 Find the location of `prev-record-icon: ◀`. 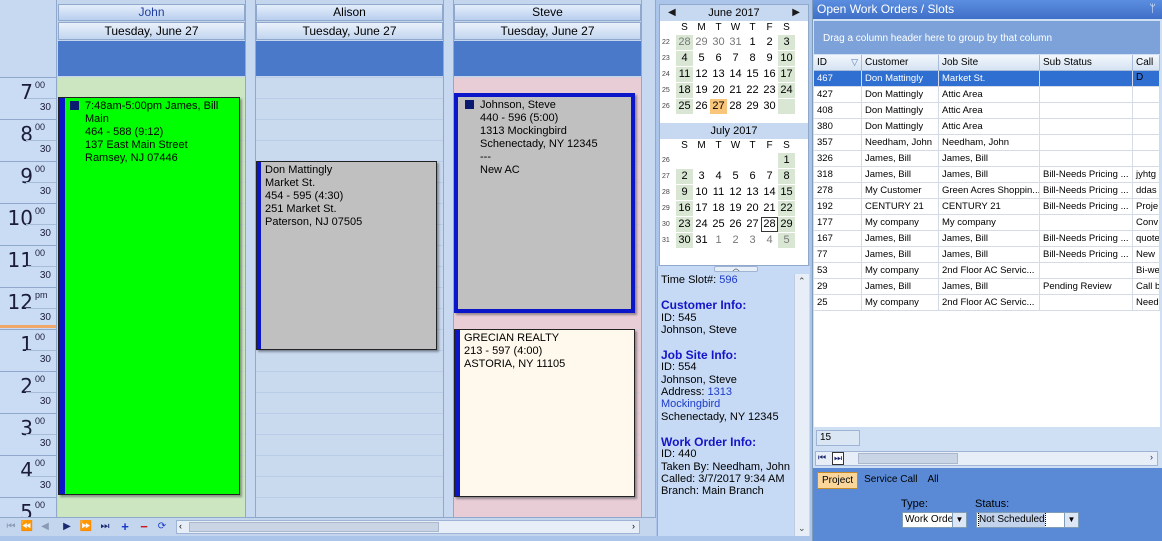

prev-record-icon: ◀ is located at coordinates (45, 527).